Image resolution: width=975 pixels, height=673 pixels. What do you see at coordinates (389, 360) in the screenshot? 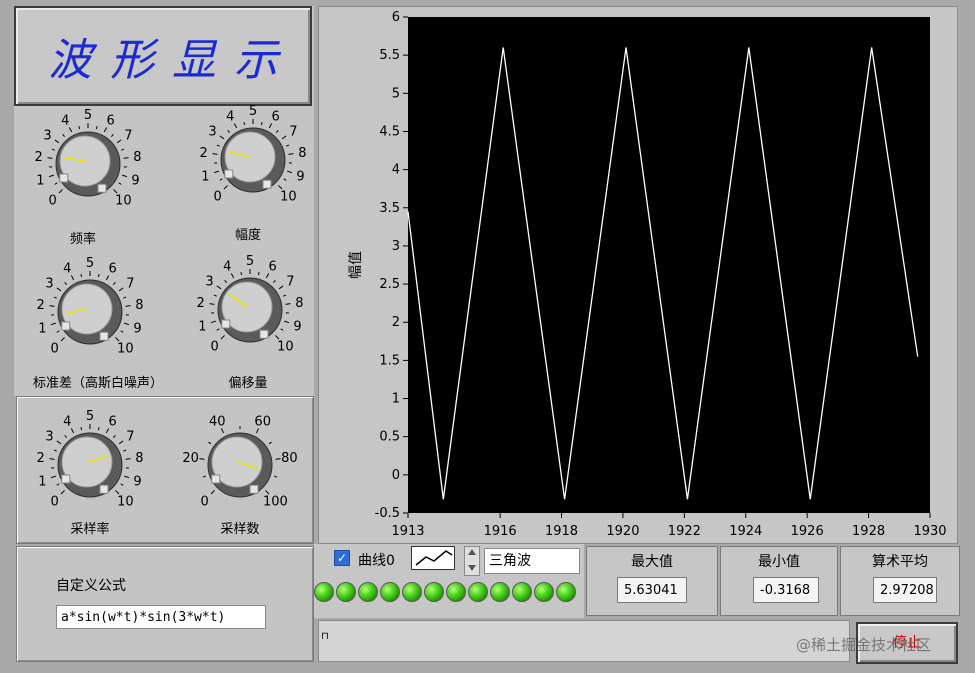
I see `y-tick-label: 1.5` at bounding box center [389, 360].